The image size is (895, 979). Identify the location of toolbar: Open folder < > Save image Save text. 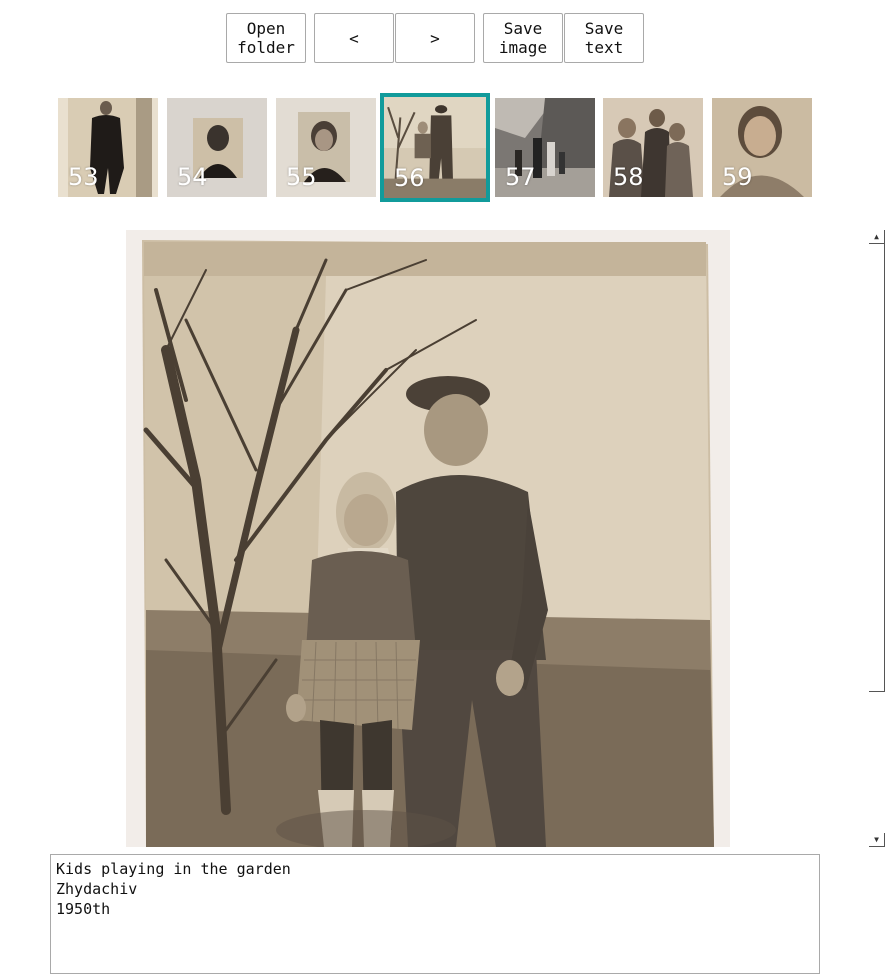
(447, 40).